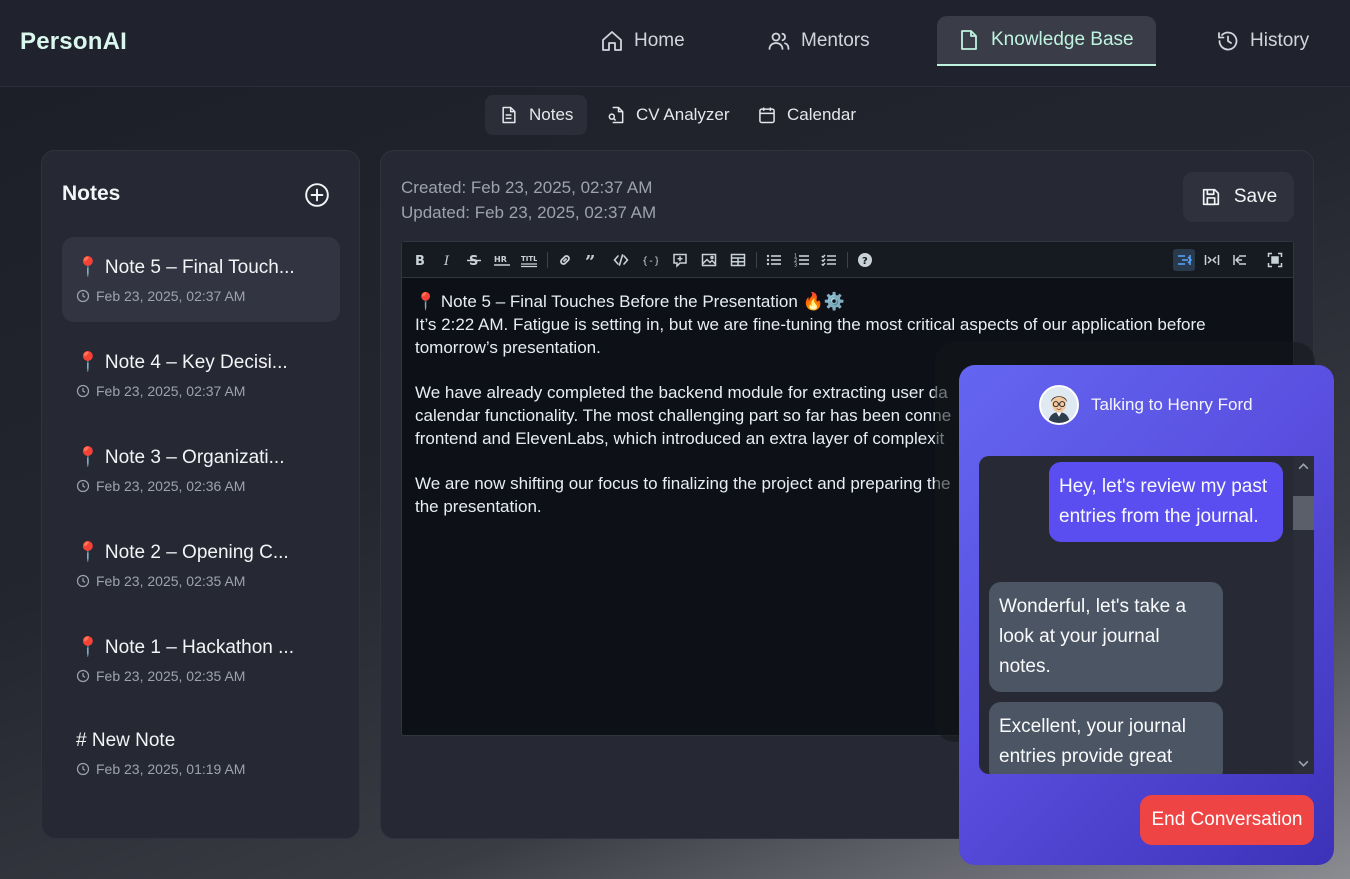  I want to click on nav-home: Home, so click(642, 41).